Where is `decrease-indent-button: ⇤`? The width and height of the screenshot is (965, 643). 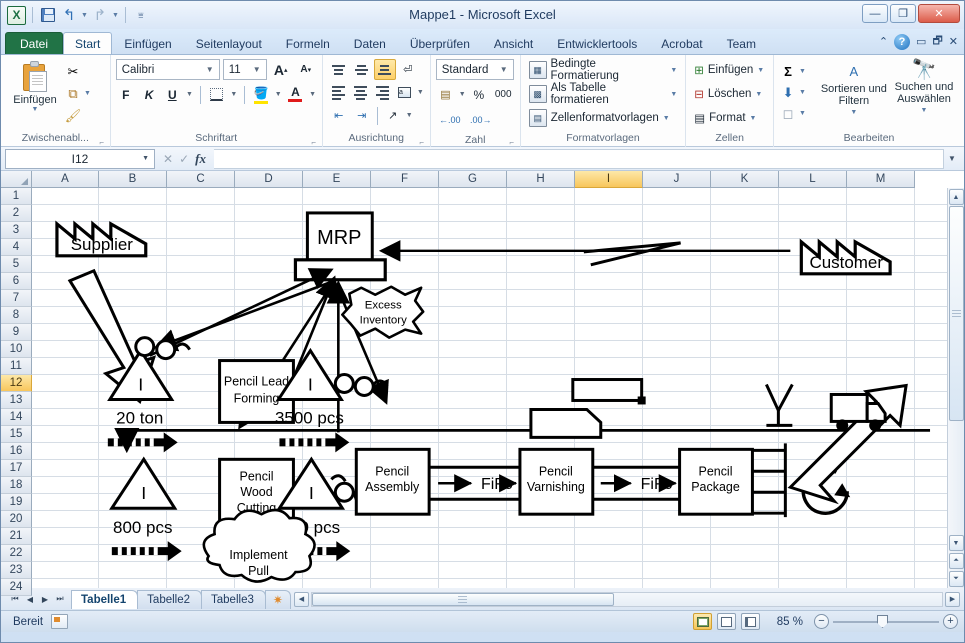 decrease-indent-button: ⇤ is located at coordinates (339, 115).